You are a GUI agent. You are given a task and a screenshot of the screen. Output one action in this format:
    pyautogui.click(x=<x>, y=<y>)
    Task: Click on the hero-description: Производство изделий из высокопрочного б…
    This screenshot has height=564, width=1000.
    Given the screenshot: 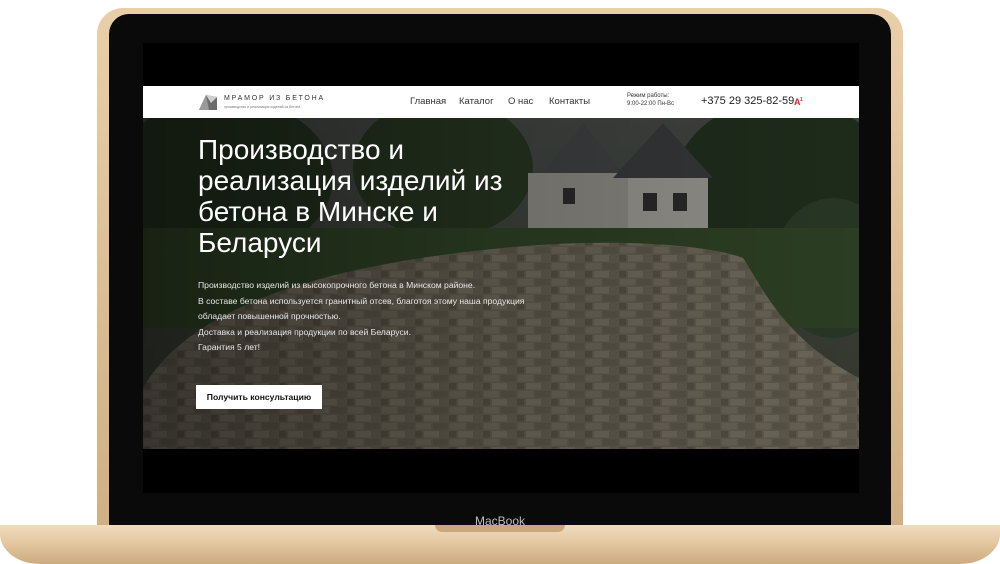 What is the action you would take?
    pyautogui.click(x=388, y=317)
    